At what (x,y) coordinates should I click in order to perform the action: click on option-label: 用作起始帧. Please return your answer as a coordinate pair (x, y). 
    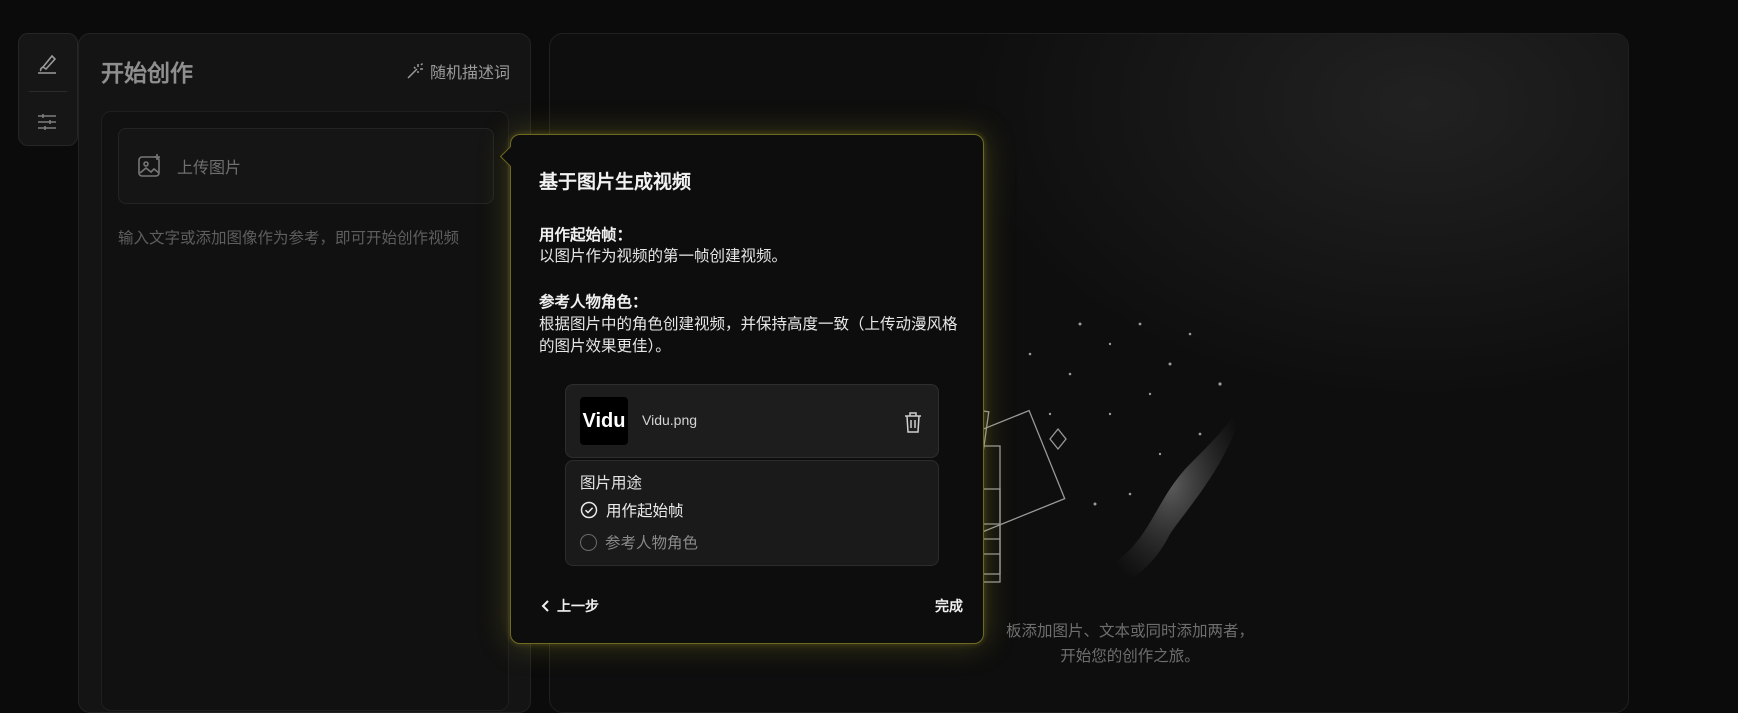
    Looking at the image, I should click on (645, 511).